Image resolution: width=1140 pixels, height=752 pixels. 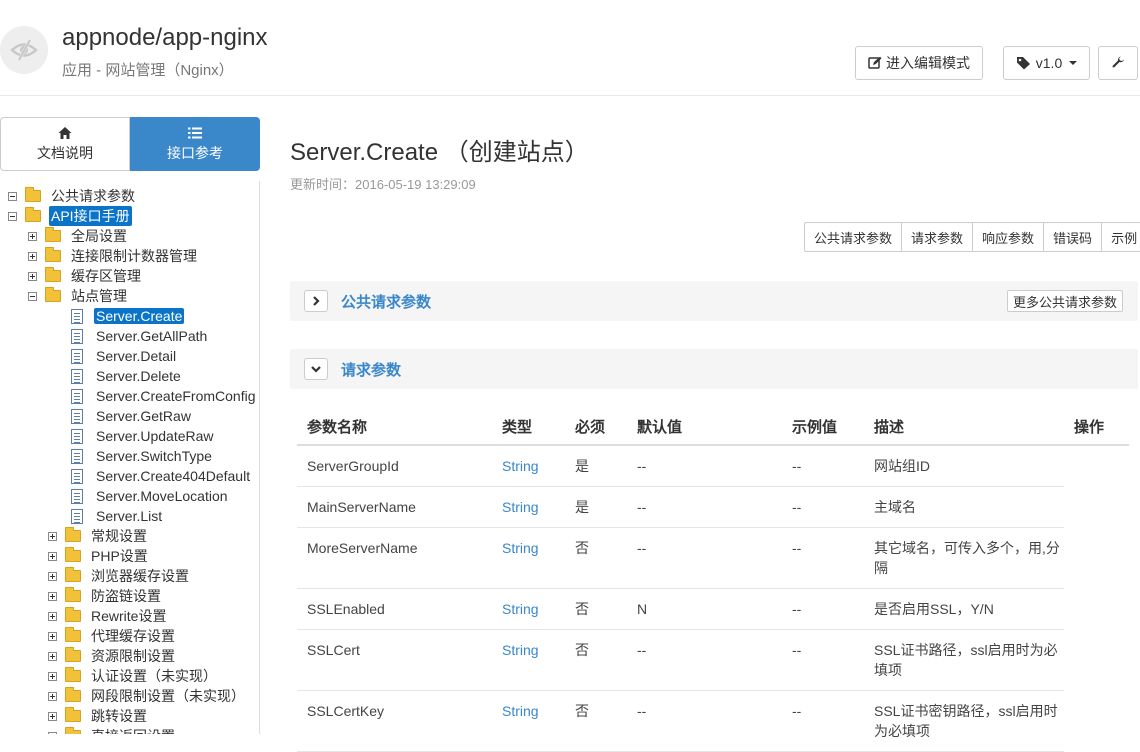 What do you see at coordinates (132, 416) in the screenshot?
I see `tree-item-doc: Server.GetRaw` at bounding box center [132, 416].